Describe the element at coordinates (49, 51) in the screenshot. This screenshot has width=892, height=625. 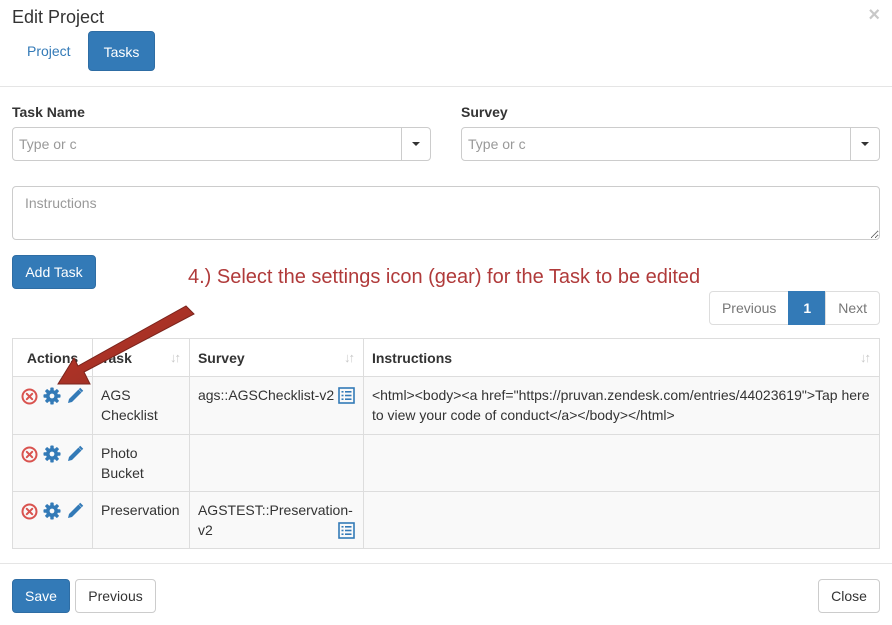
I see `tab-project: Project` at that location.